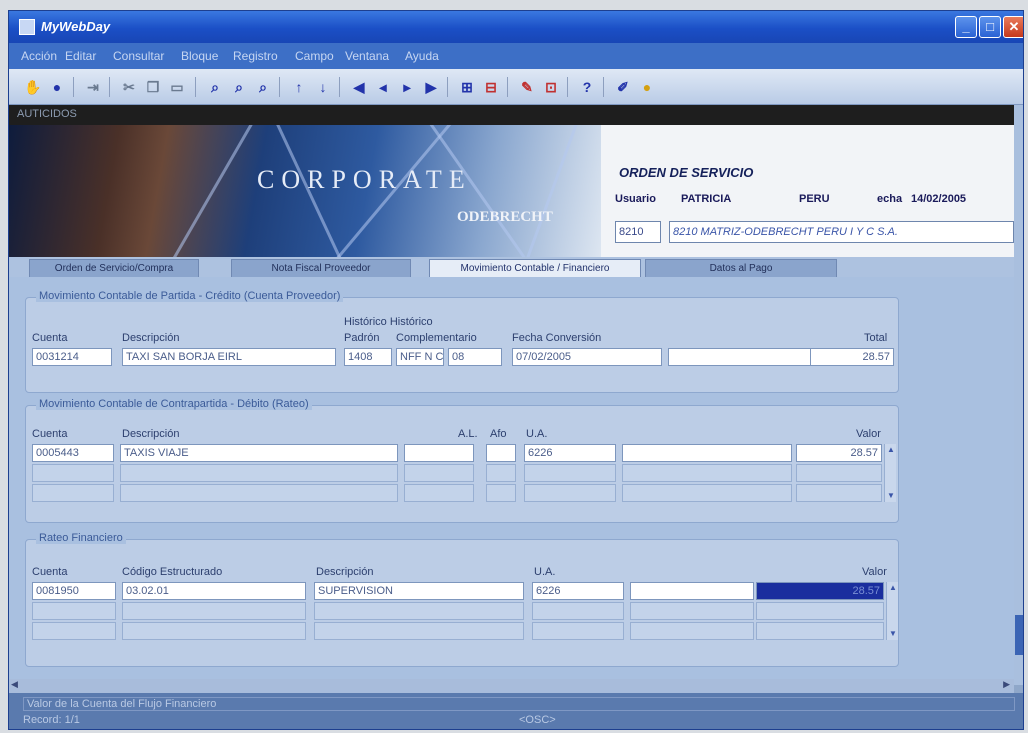 This screenshot has height=733, width=1028. Describe the element at coordinates (890, 199) in the screenshot. I see `date-label: echa` at that location.